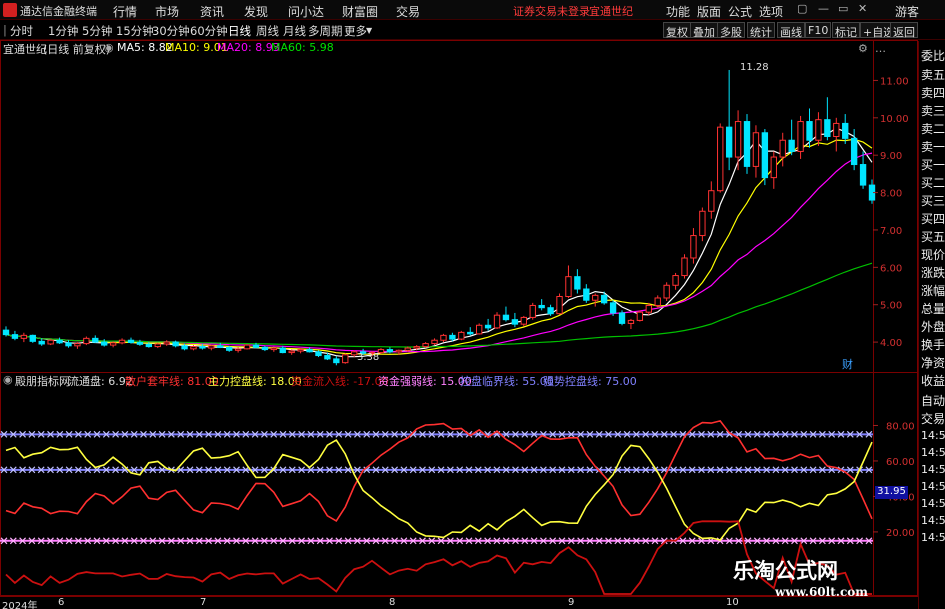 The image size is (945, 609). I want to click on panel-time-7: 14:56, so click(933, 537).